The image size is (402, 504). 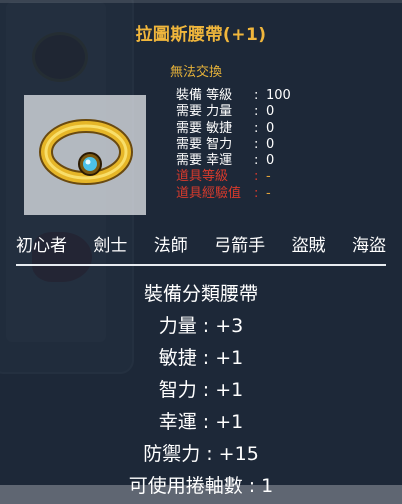 I want to click on job-beginner: 初心者, so click(x=41, y=246).